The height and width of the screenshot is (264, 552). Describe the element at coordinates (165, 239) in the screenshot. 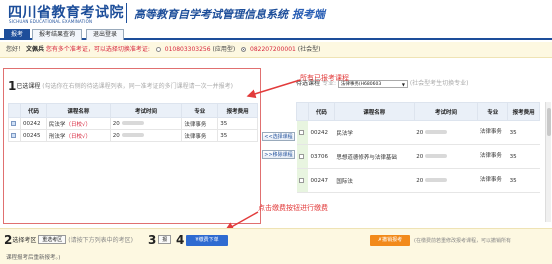

I see `submit-register-button: 报` at that location.